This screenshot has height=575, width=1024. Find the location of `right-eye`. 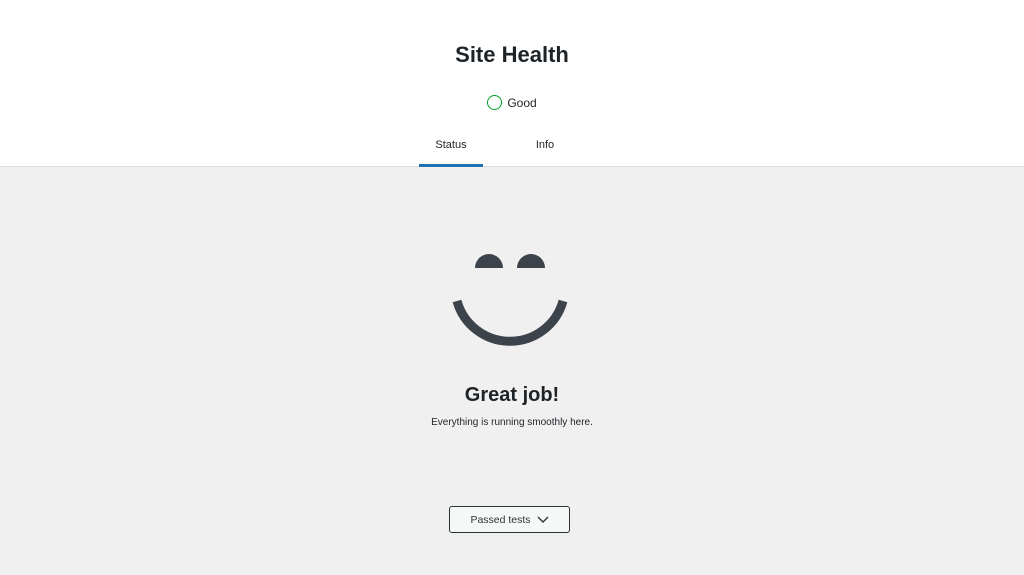

right-eye is located at coordinates (531, 261).